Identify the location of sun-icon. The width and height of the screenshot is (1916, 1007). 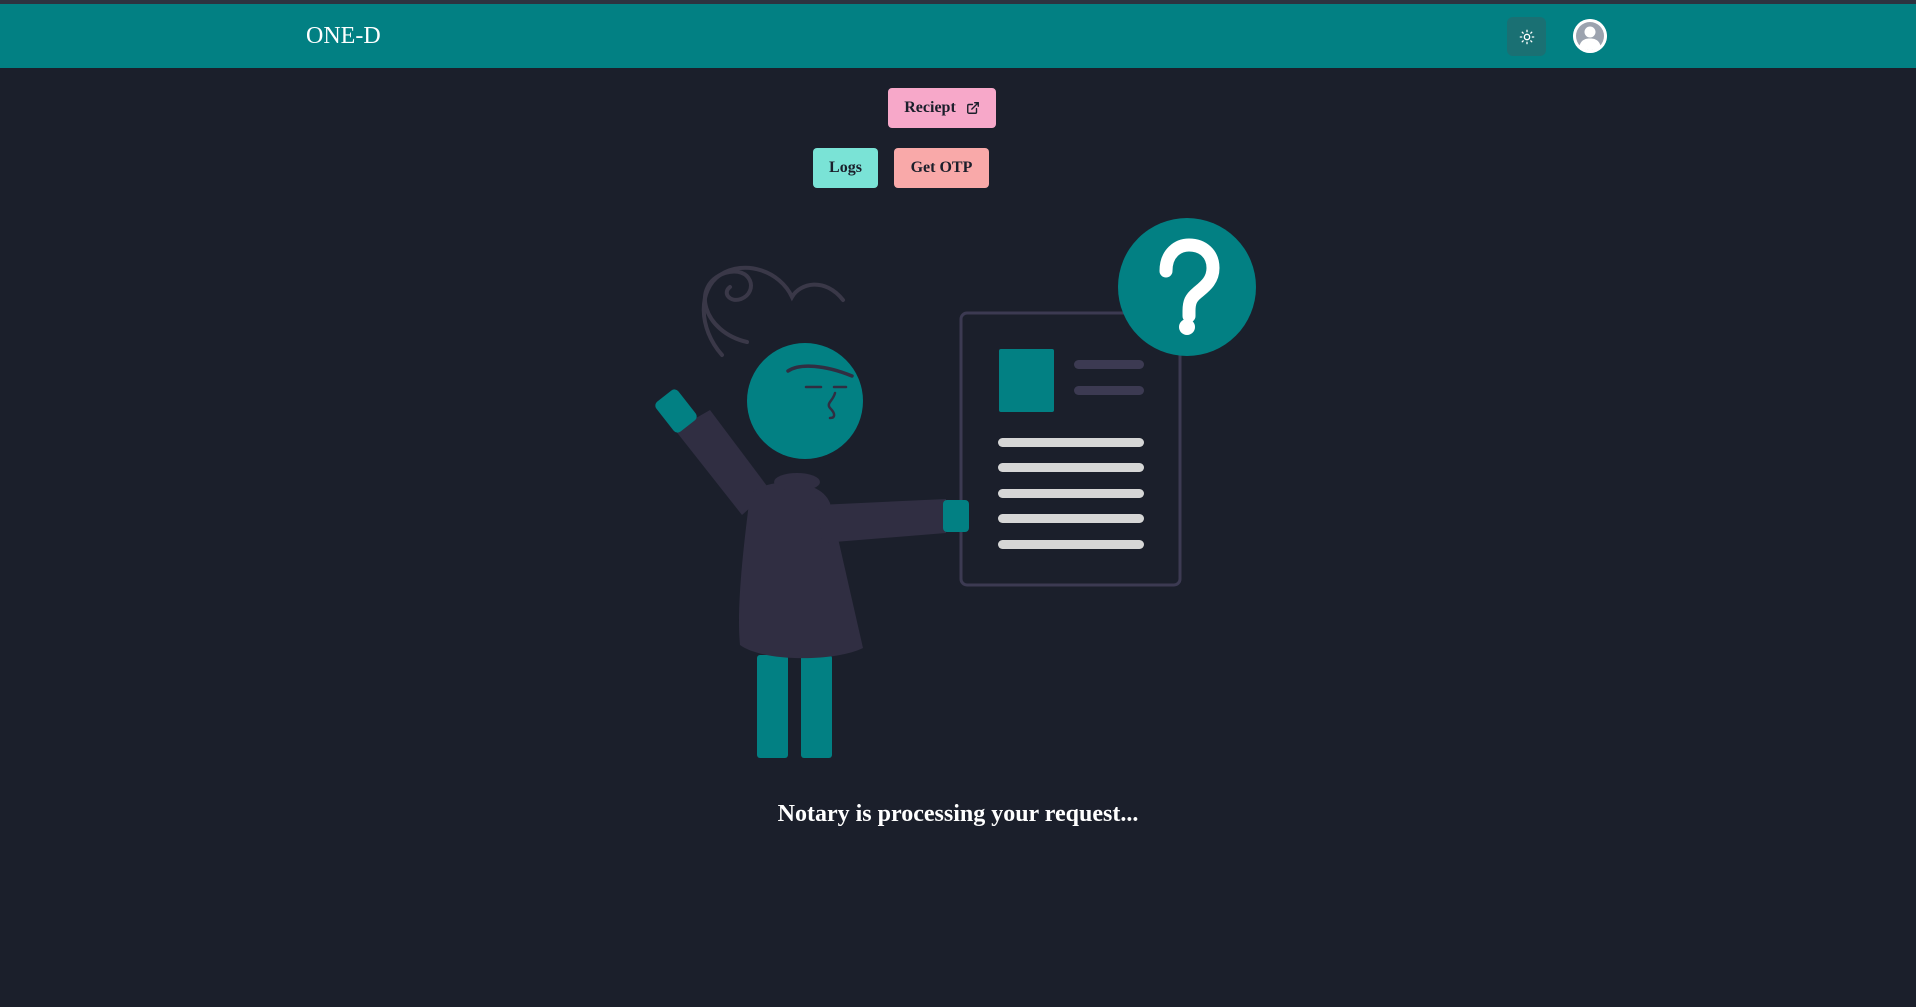
(1526, 36).